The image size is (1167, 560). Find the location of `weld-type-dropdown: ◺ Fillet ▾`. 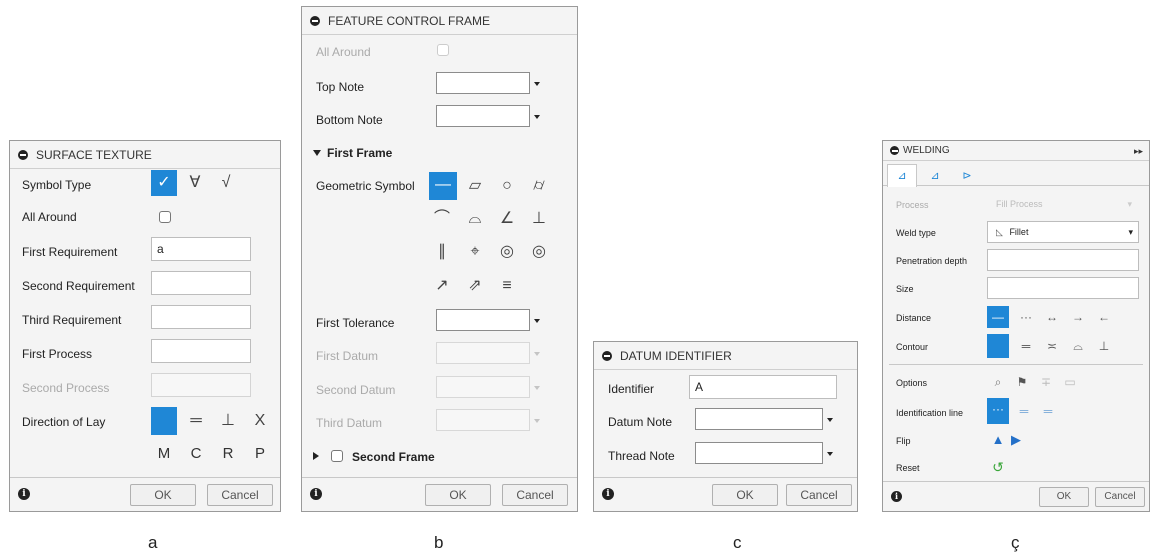

weld-type-dropdown: ◺ Fillet ▾ is located at coordinates (1063, 232).